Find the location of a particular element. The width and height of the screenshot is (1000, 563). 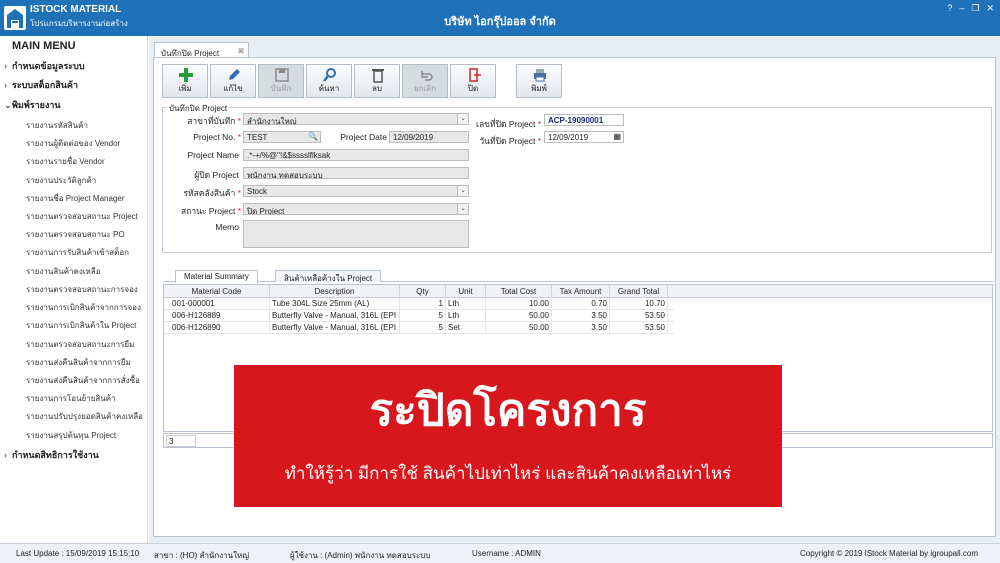

sidebar-report-item: รายงานรายชื่อ Vendor is located at coordinates (65, 161).